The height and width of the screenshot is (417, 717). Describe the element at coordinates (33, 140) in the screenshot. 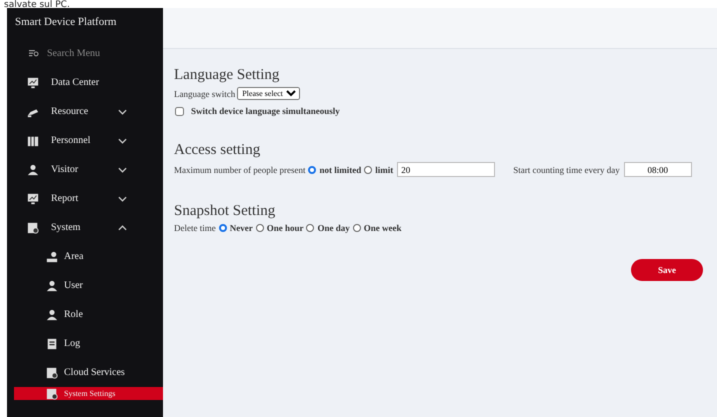

I see `people-icon` at that location.